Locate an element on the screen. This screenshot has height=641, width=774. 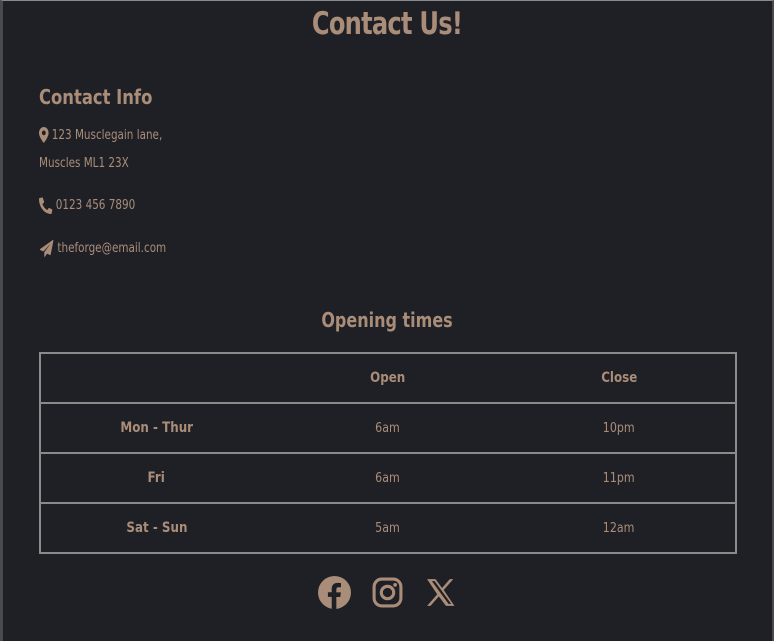
table-row: Sat - Sun 5am 12am is located at coordinates (388, 527).